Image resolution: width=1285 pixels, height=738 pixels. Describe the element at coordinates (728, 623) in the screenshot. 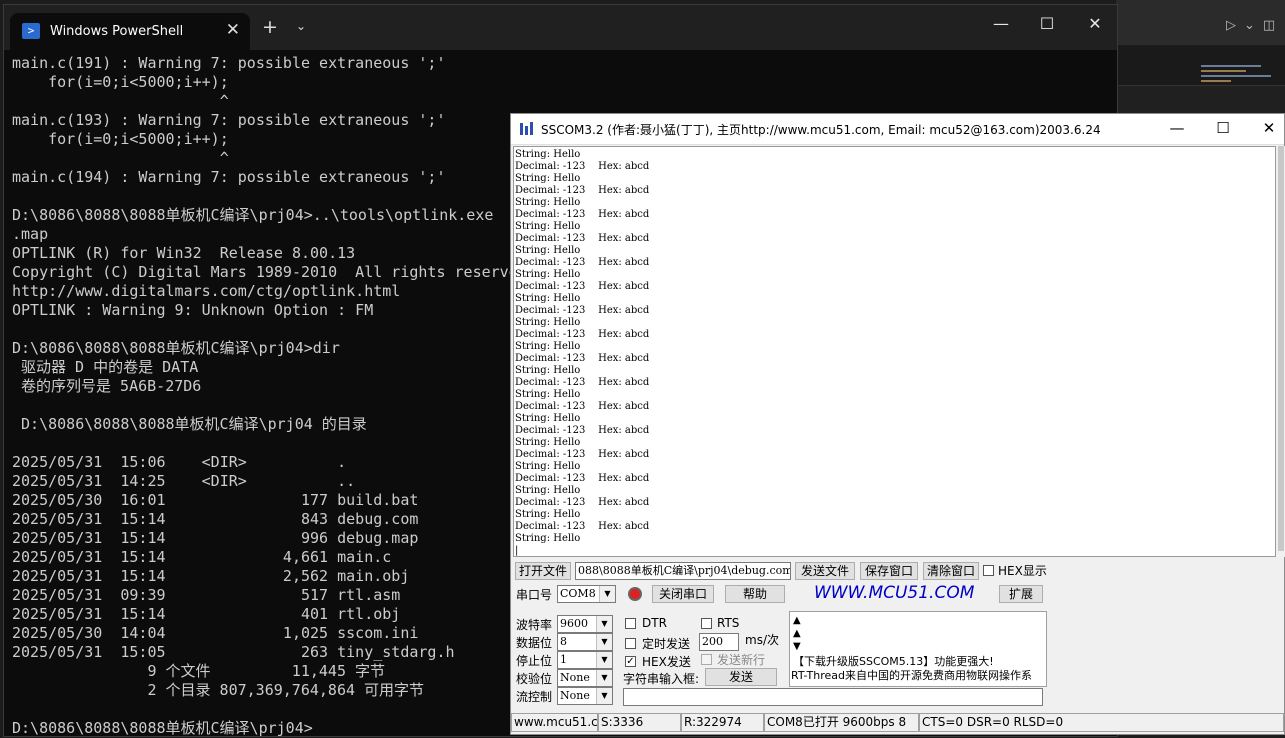

I see `rts-label: RTS` at that location.